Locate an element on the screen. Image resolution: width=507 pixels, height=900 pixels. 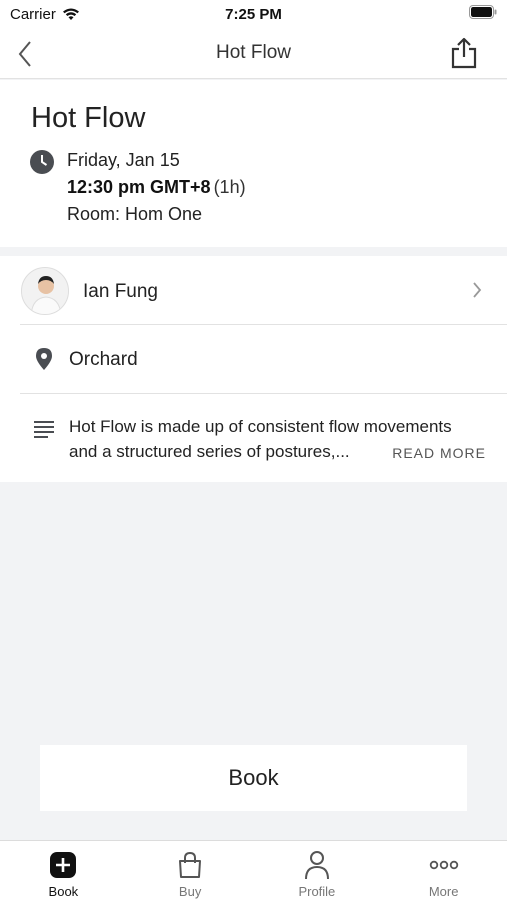
shopping-bag-icon is located at coordinates (190, 865).